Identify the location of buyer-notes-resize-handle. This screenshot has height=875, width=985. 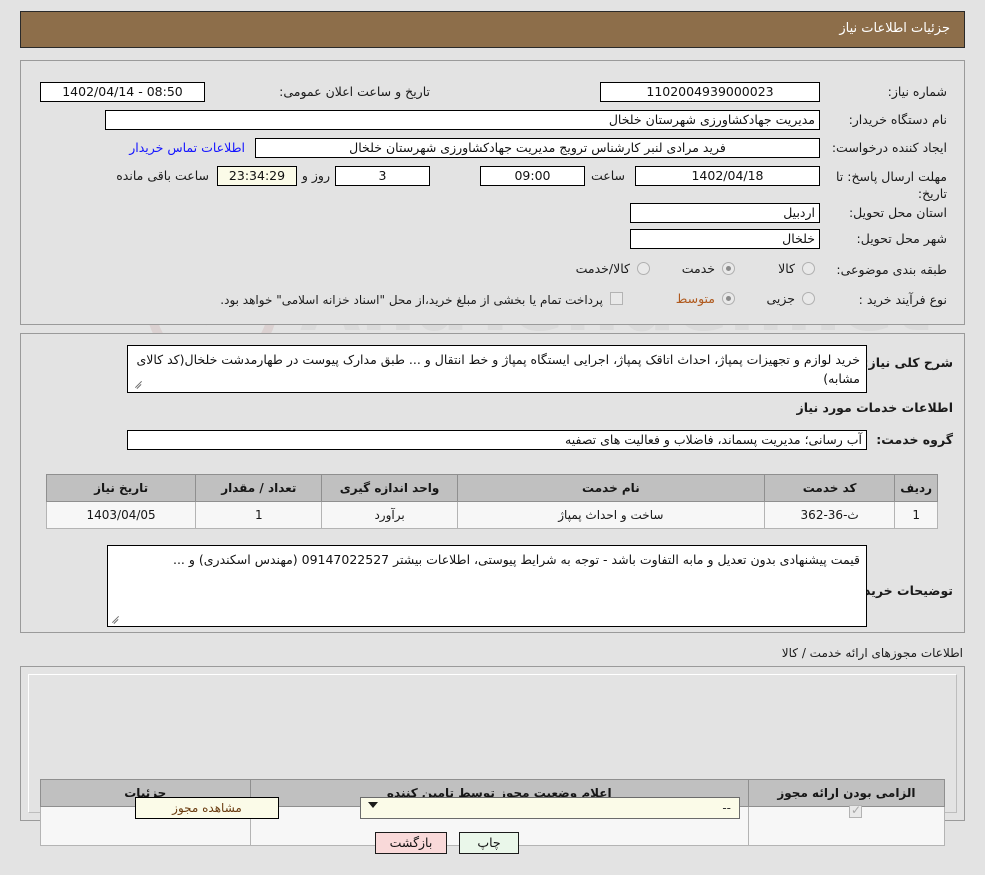
(115, 617).